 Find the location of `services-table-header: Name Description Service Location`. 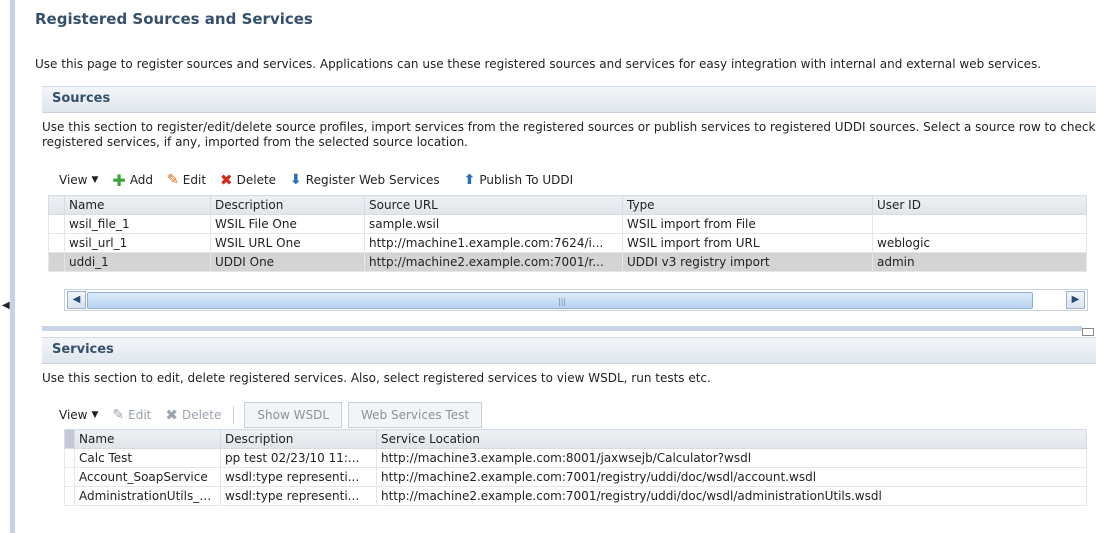

services-table-header: Name Description Service Location is located at coordinates (575, 439).